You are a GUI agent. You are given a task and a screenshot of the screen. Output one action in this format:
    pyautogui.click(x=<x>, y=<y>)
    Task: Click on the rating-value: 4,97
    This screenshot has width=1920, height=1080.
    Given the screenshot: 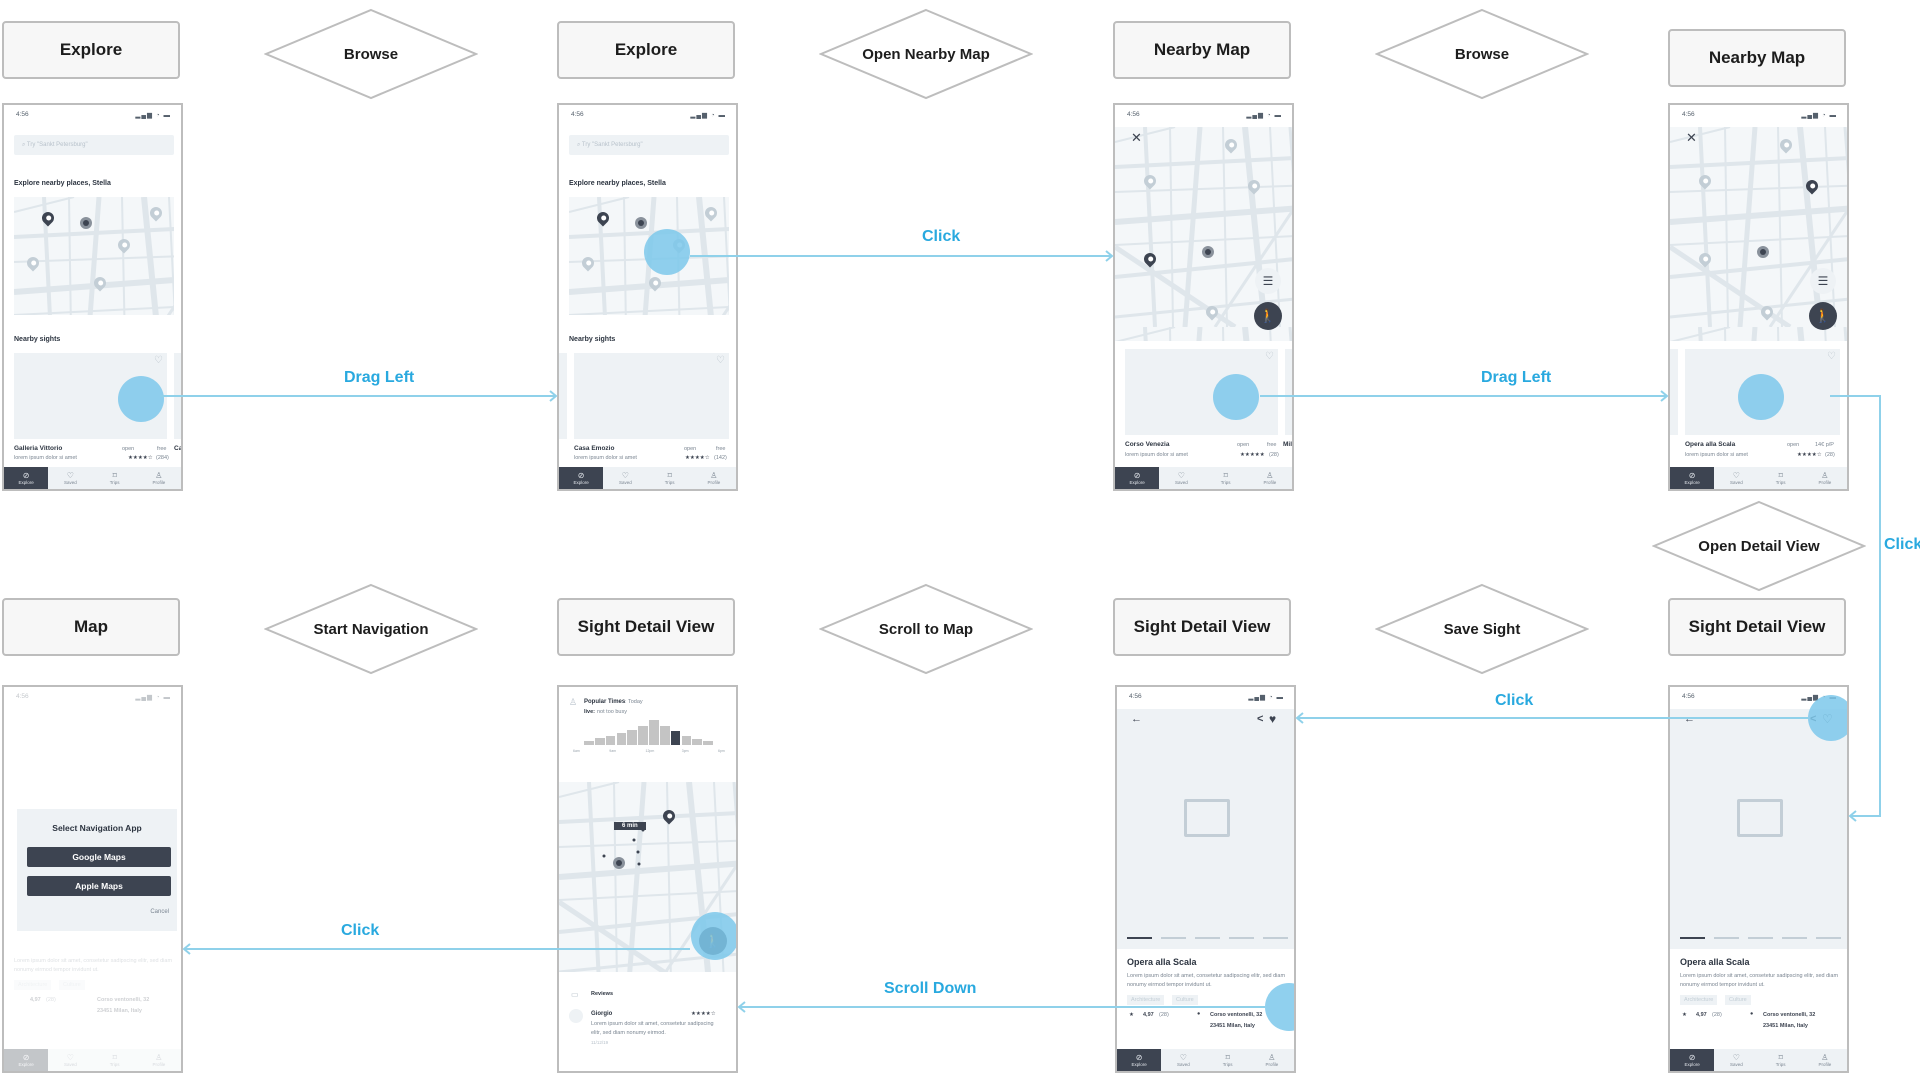 What is the action you would take?
    pyautogui.click(x=1701, y=1015)
    